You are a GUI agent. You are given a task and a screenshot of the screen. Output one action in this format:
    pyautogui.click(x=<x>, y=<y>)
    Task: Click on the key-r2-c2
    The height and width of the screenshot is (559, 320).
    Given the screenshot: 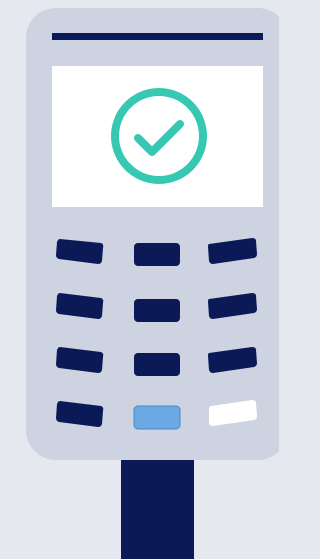 What is the action you would take?
    pyautogui.click(x=157, y=310)
    